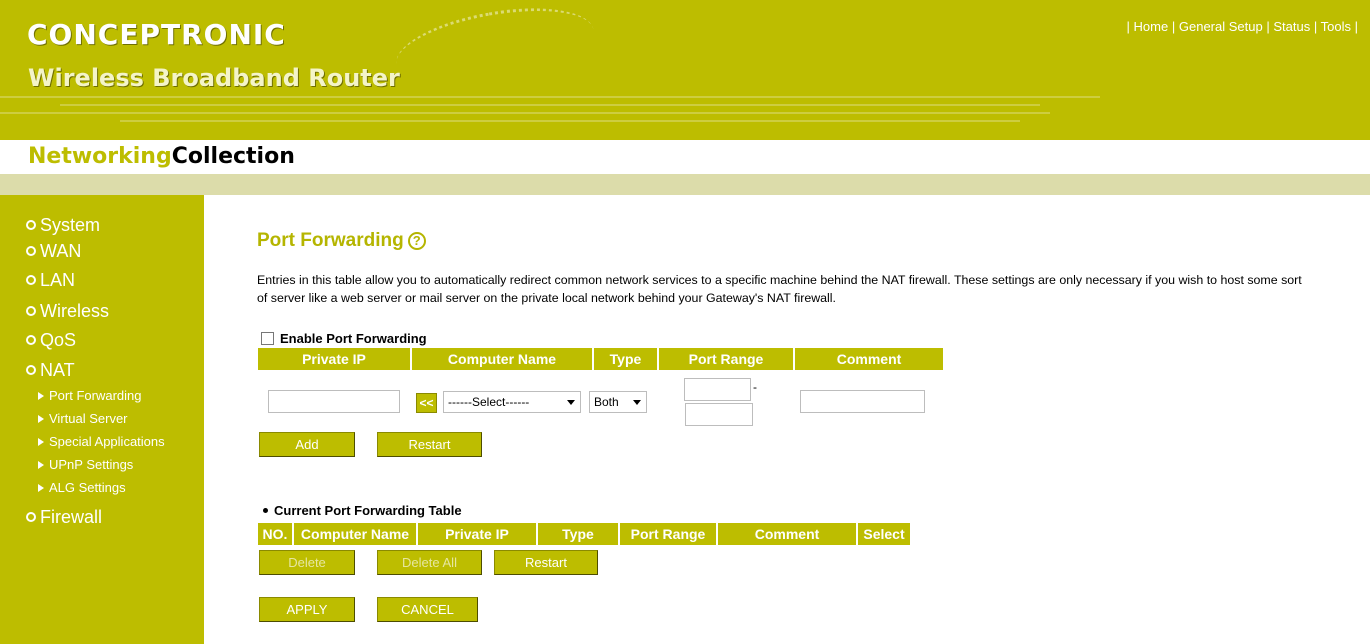 The image size is (1370, 644). Describe the element at coordinates (156, 34) in the screenshot. I see `brand-logo: CONCEPTRONIC` at that location.